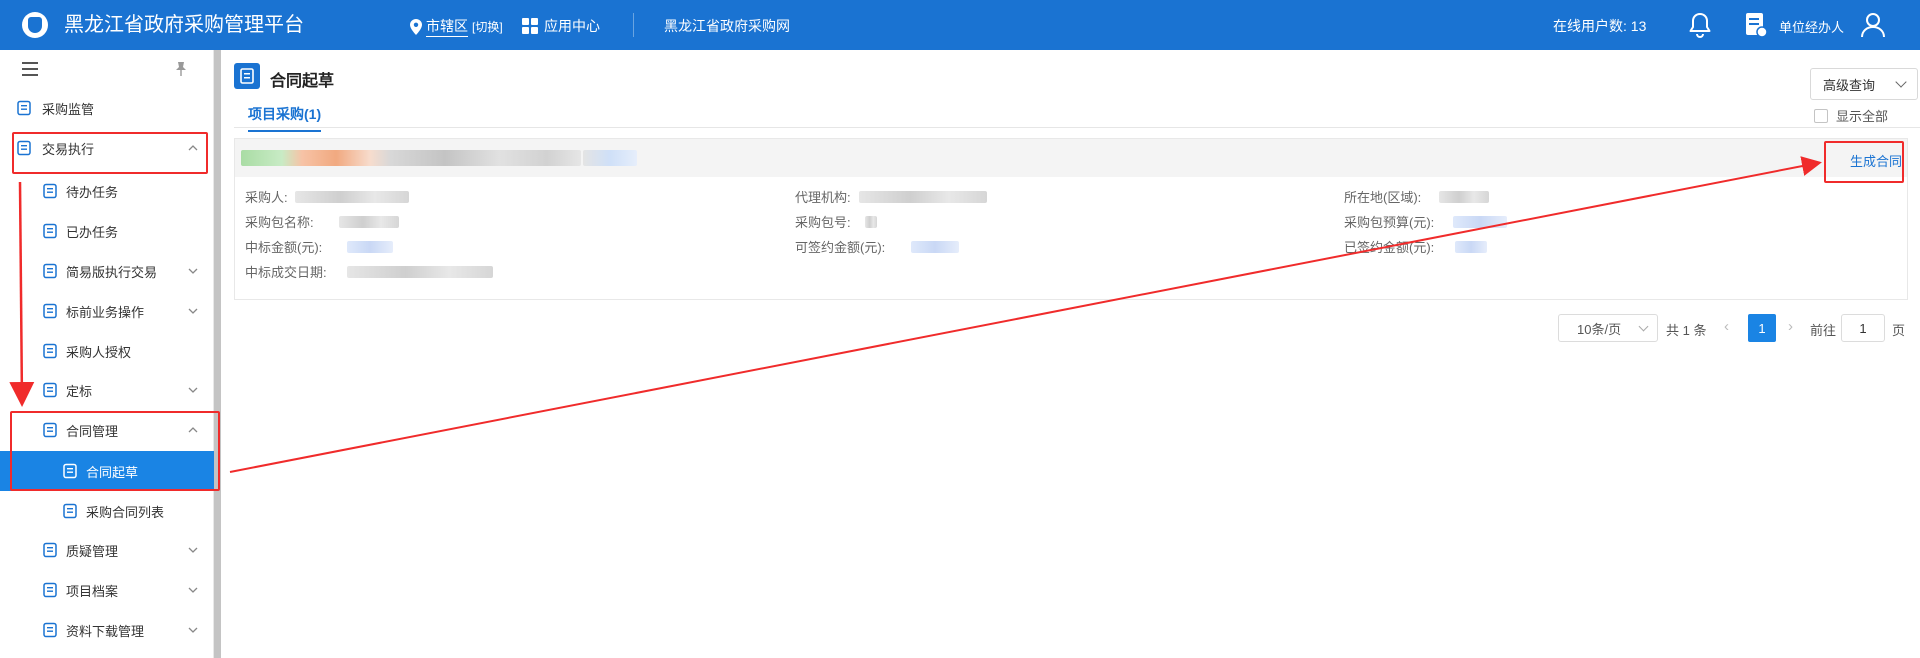  I want to click on page-title: 合同起草, so click(302, 81).